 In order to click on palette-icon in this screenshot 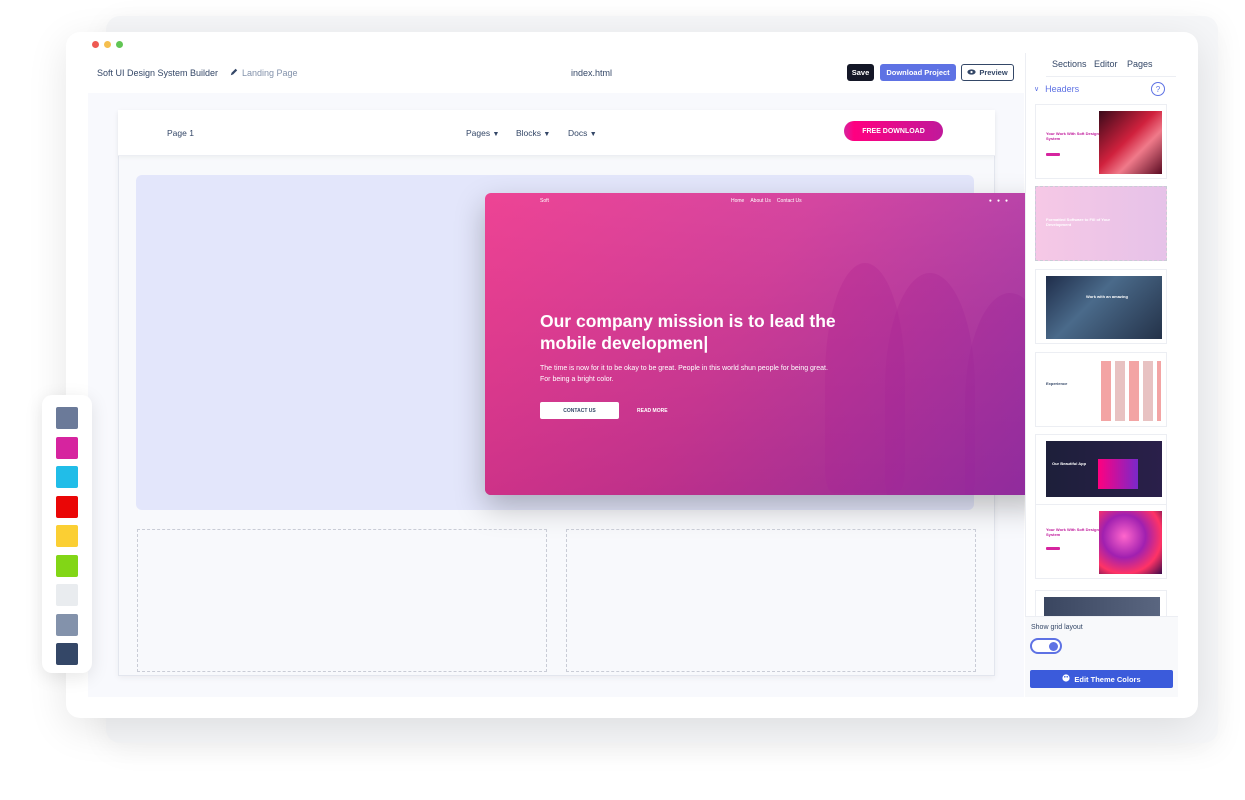, I will do `click(1066, 679)`.